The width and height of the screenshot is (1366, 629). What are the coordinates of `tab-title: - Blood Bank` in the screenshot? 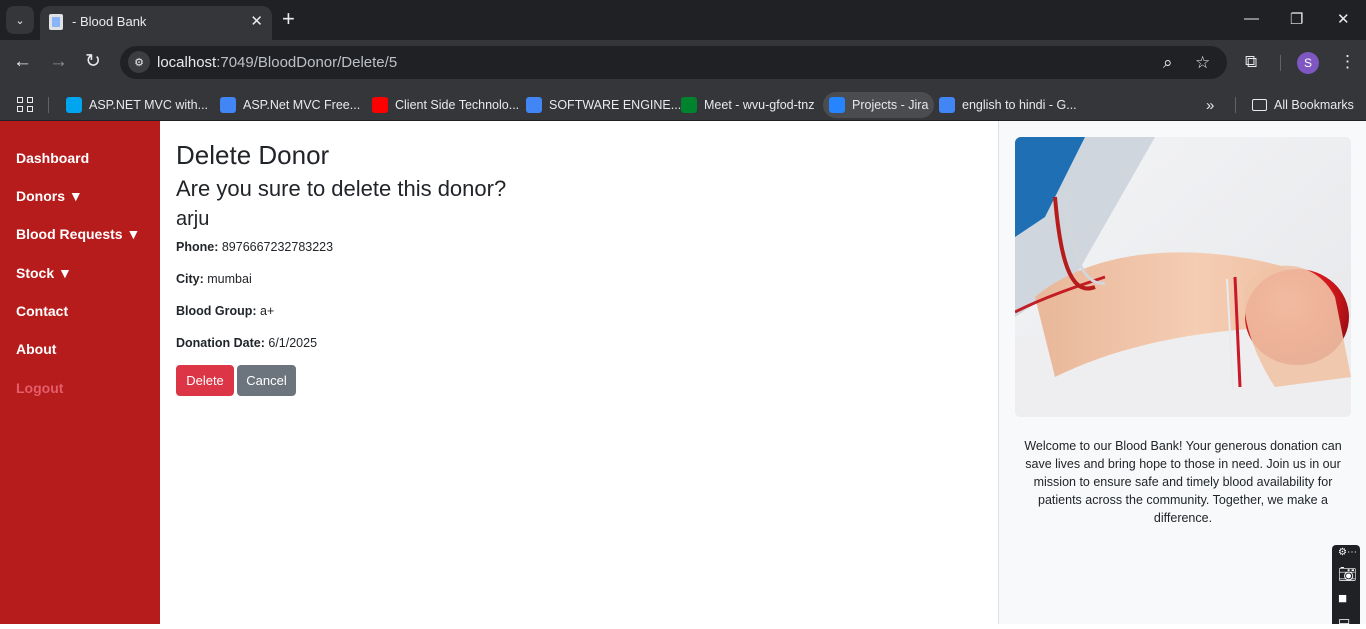 It's located at (109, 21).